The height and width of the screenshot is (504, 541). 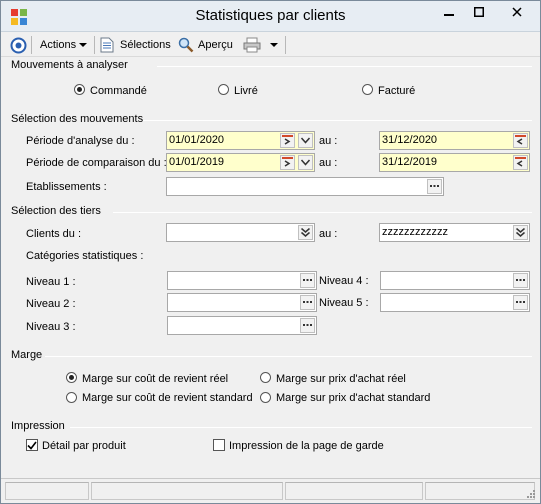 What do you see at coordinates (56, 211) in the screenshot?
I see `selection-tiers-title: Sélection des tiers` at bounding box center [56, 211].